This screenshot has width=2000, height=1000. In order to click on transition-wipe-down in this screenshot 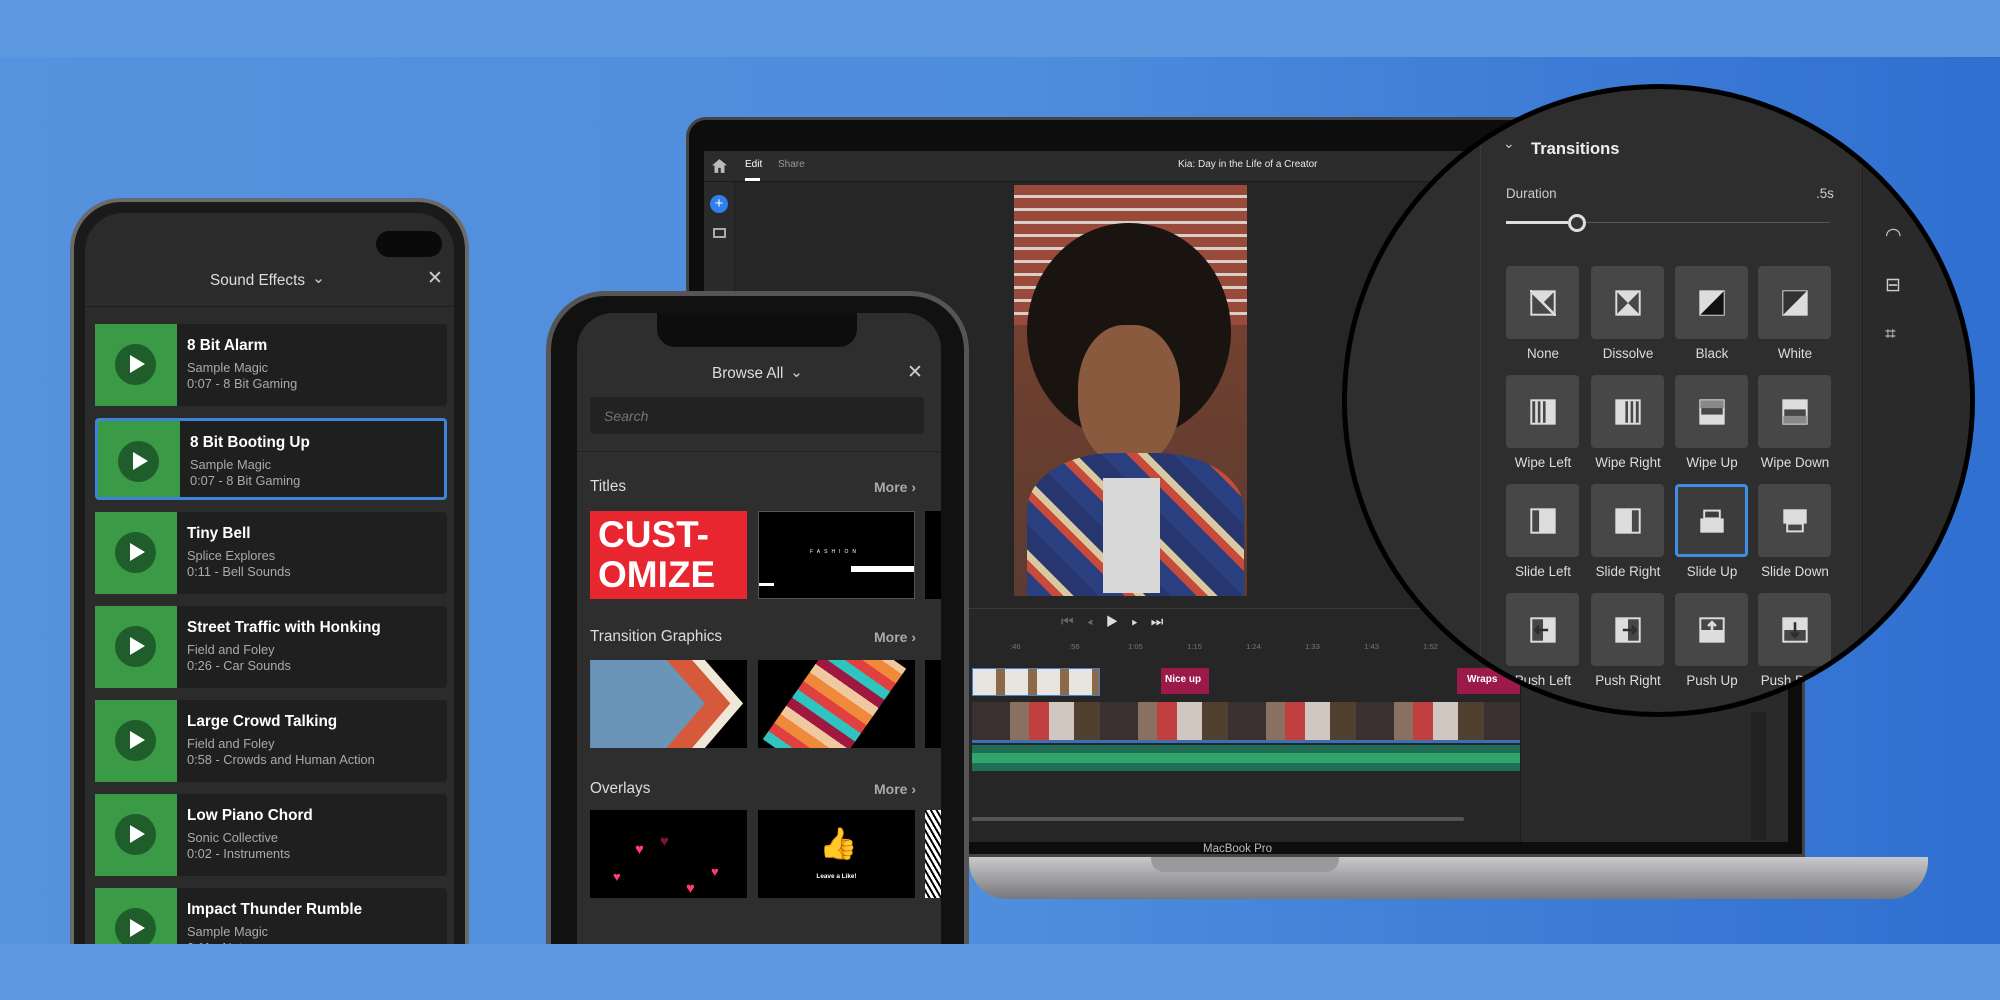, I will do `click(1794, 411)`.